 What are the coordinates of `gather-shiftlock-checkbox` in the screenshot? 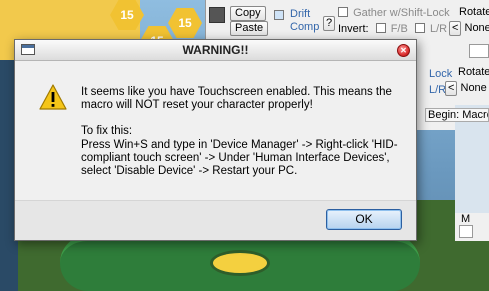 It's located at (343, 12).